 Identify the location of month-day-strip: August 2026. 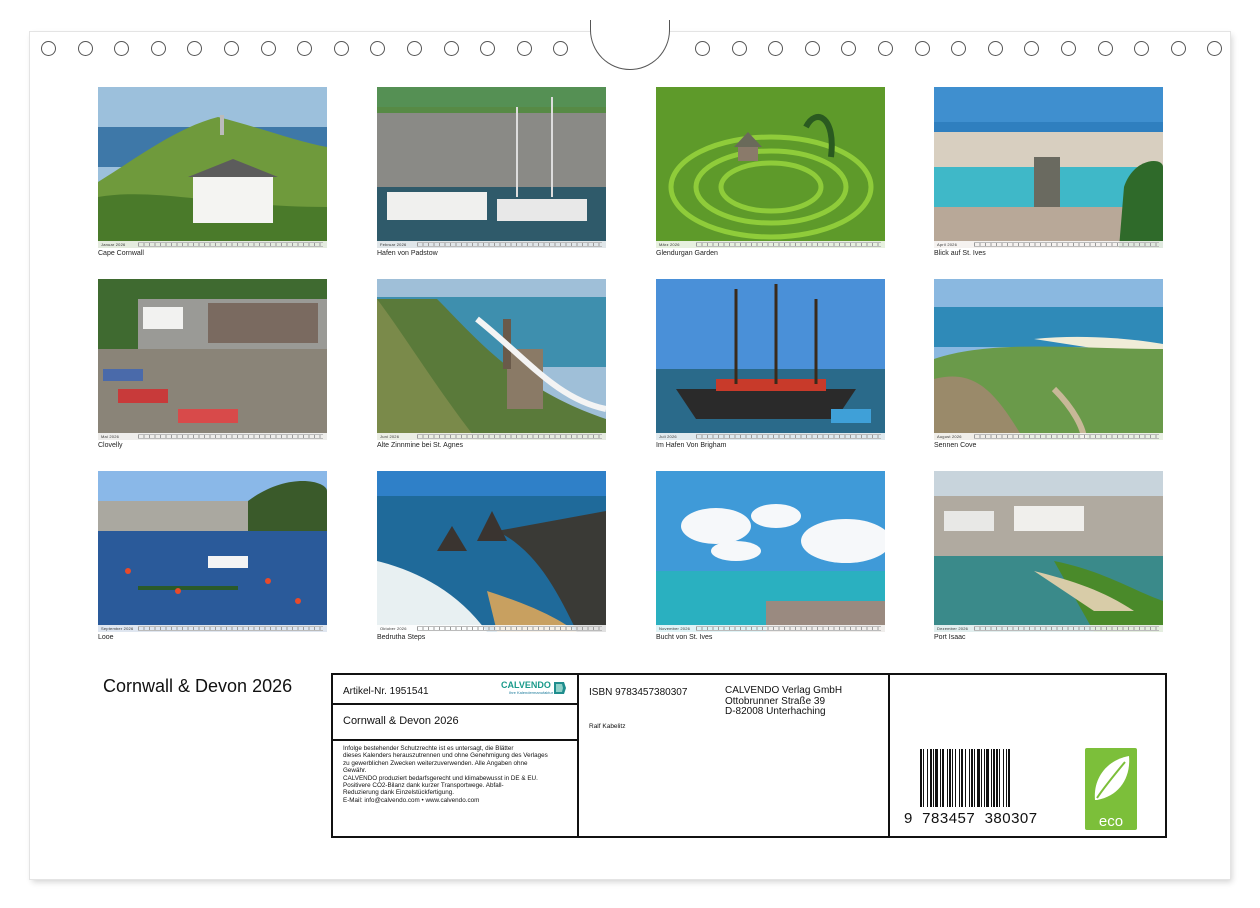
(1048, 436).